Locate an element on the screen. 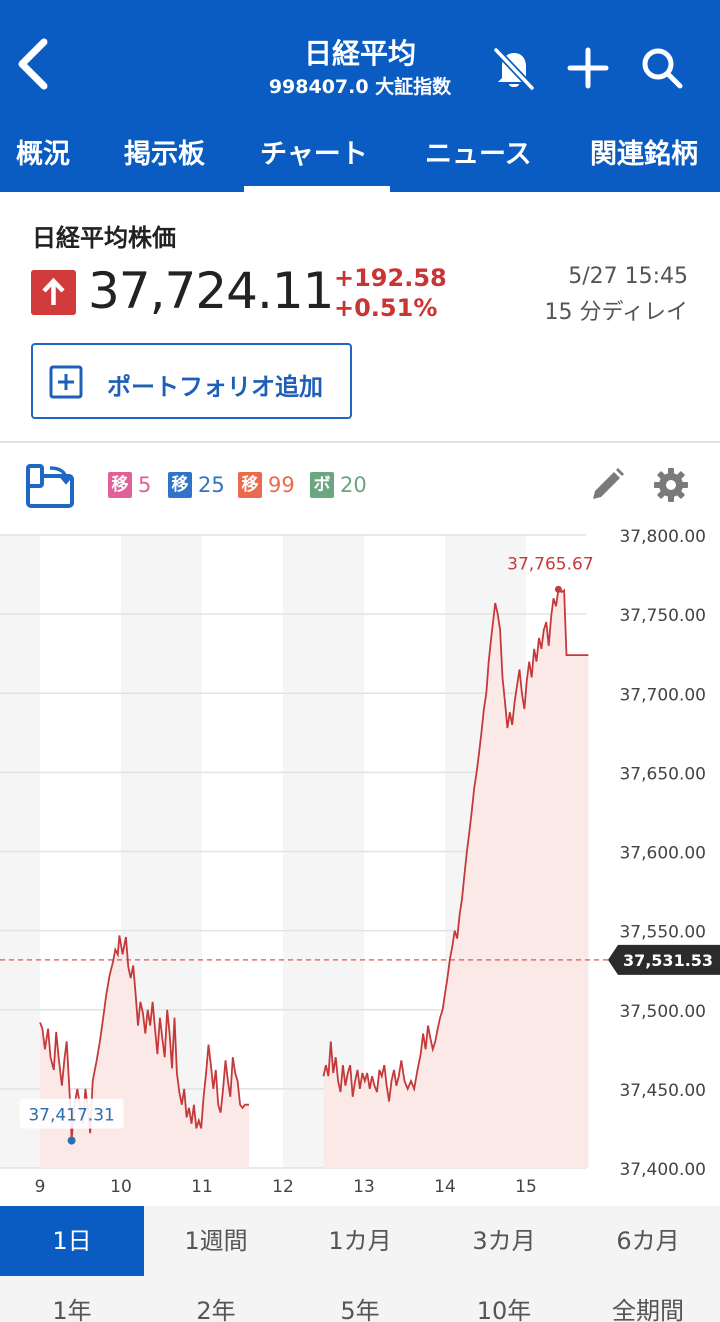 The image size is (720, 1322). arrow-up-icon is located at coordinates (53, 292).